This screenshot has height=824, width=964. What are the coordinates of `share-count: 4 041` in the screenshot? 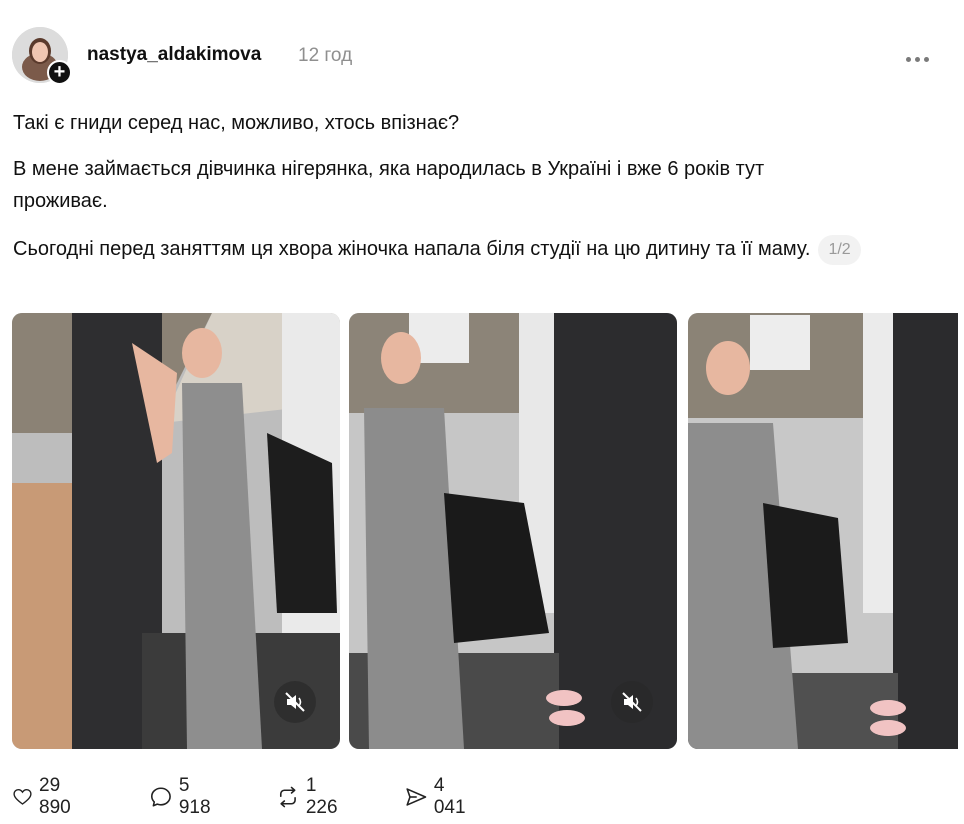 It's located at (449, 796).